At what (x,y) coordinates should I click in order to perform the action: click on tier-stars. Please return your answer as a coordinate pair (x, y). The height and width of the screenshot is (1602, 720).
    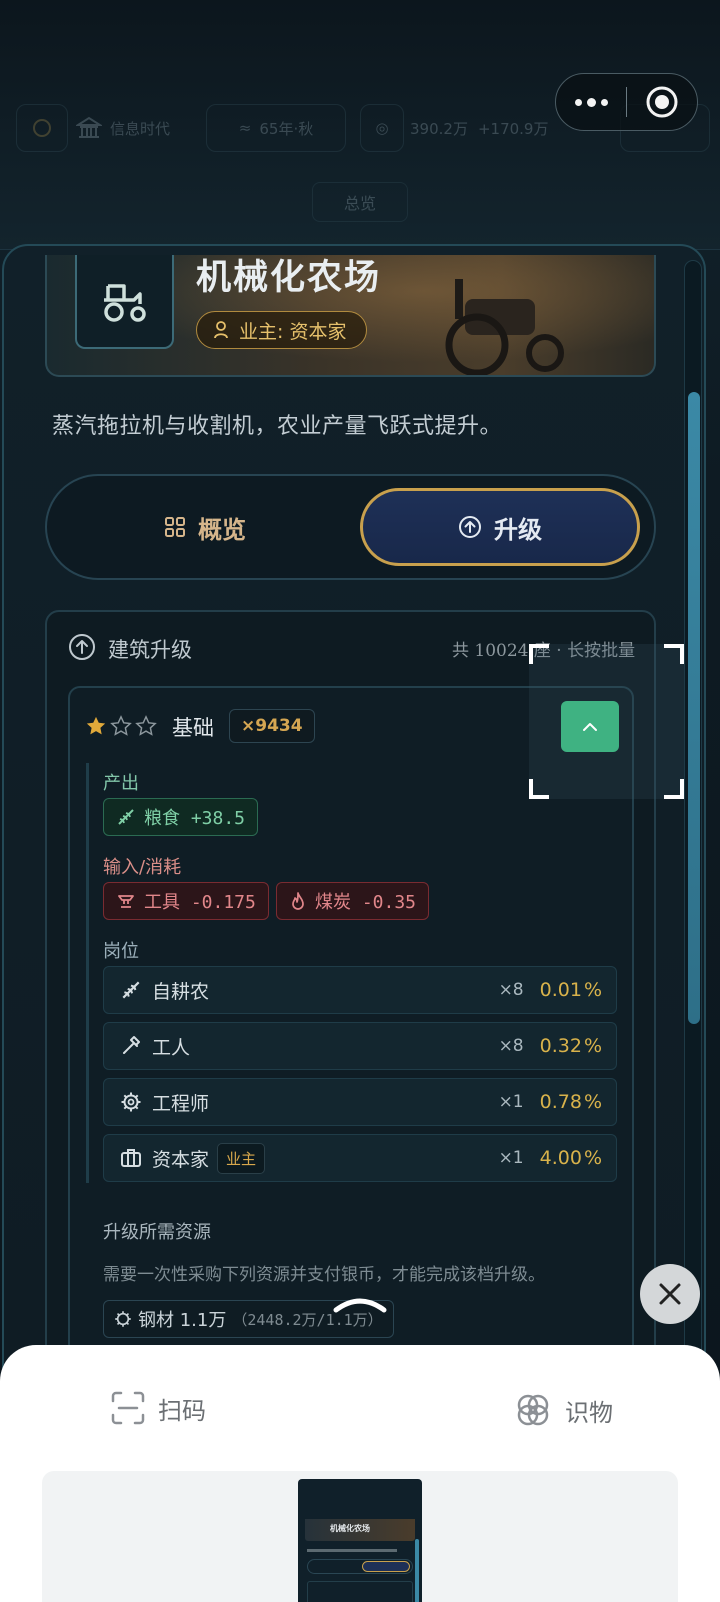
    Looking at the image, I should click on (121, 726).